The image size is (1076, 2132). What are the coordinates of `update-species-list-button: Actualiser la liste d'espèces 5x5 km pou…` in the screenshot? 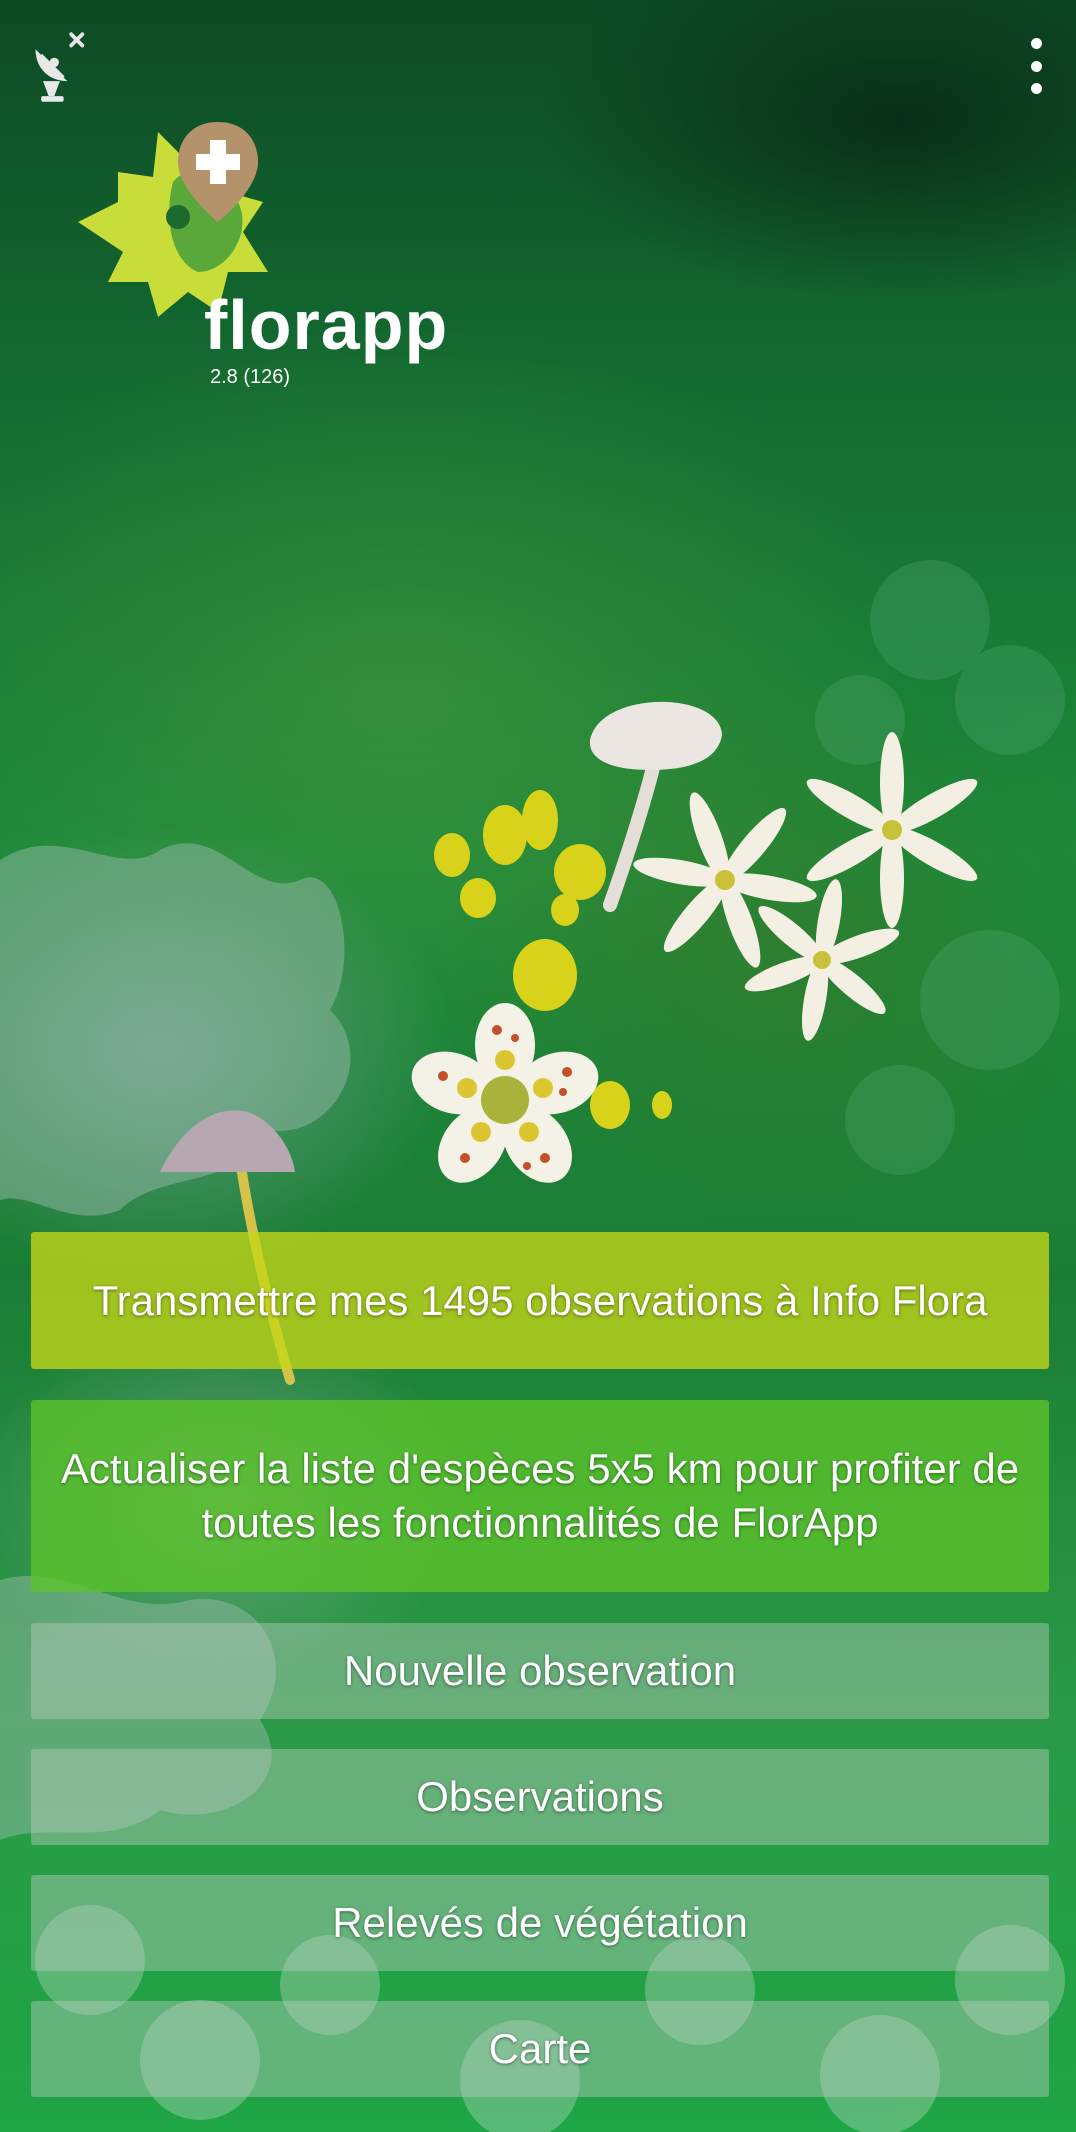 It's located at (540, 1496).